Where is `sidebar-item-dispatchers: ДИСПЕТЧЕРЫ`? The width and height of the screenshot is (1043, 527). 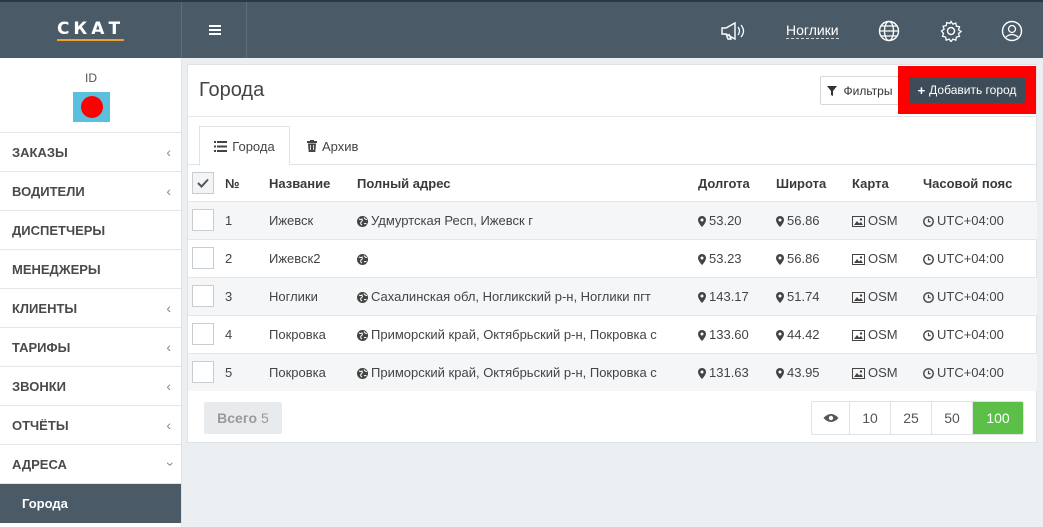 sidebar-item-dispatchers: ДИСПЕТЧЕРЫ is located at coordinates (90, 230).